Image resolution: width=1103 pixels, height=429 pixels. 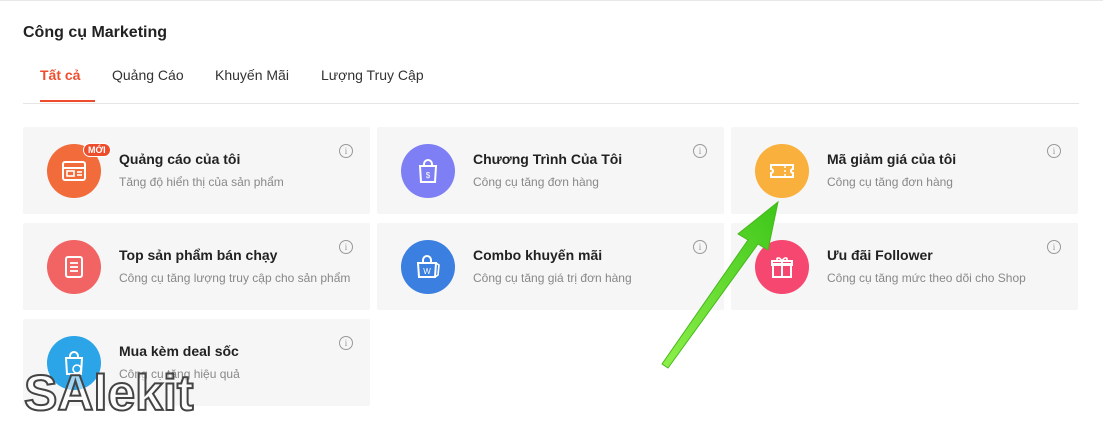 What do you see at coordinates (201, 182) in the screenshot?
I see `card-description: Tăng độ hiển thị của sản phẩm` at bounding box center [201, 182].